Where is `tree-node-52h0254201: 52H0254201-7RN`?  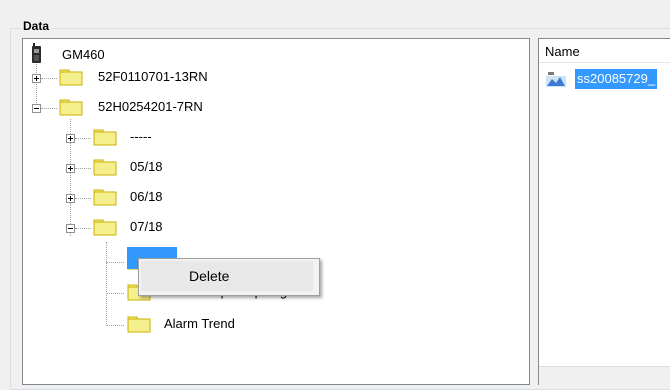
tree-node-52h0254201: 52H0254201-7RN is located at coordinates (133, 109).